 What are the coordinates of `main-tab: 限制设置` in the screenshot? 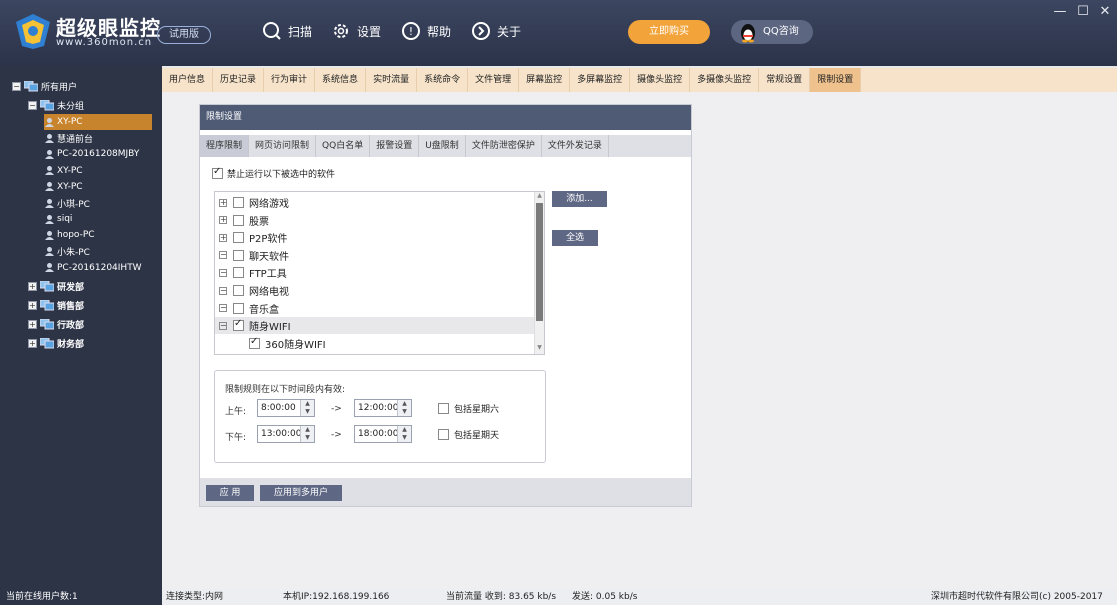 It's located at (836, 80).